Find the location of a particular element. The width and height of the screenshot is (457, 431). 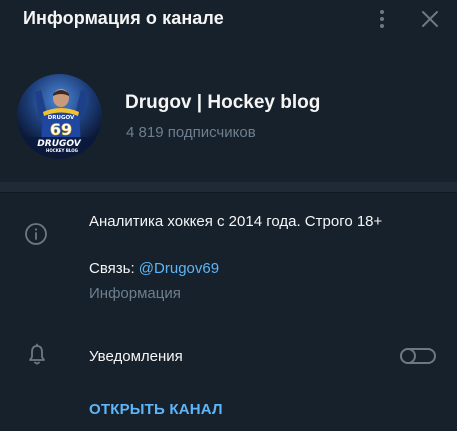

contact-line: Связь: @Drugov69 is located at coordinates (154, 268).